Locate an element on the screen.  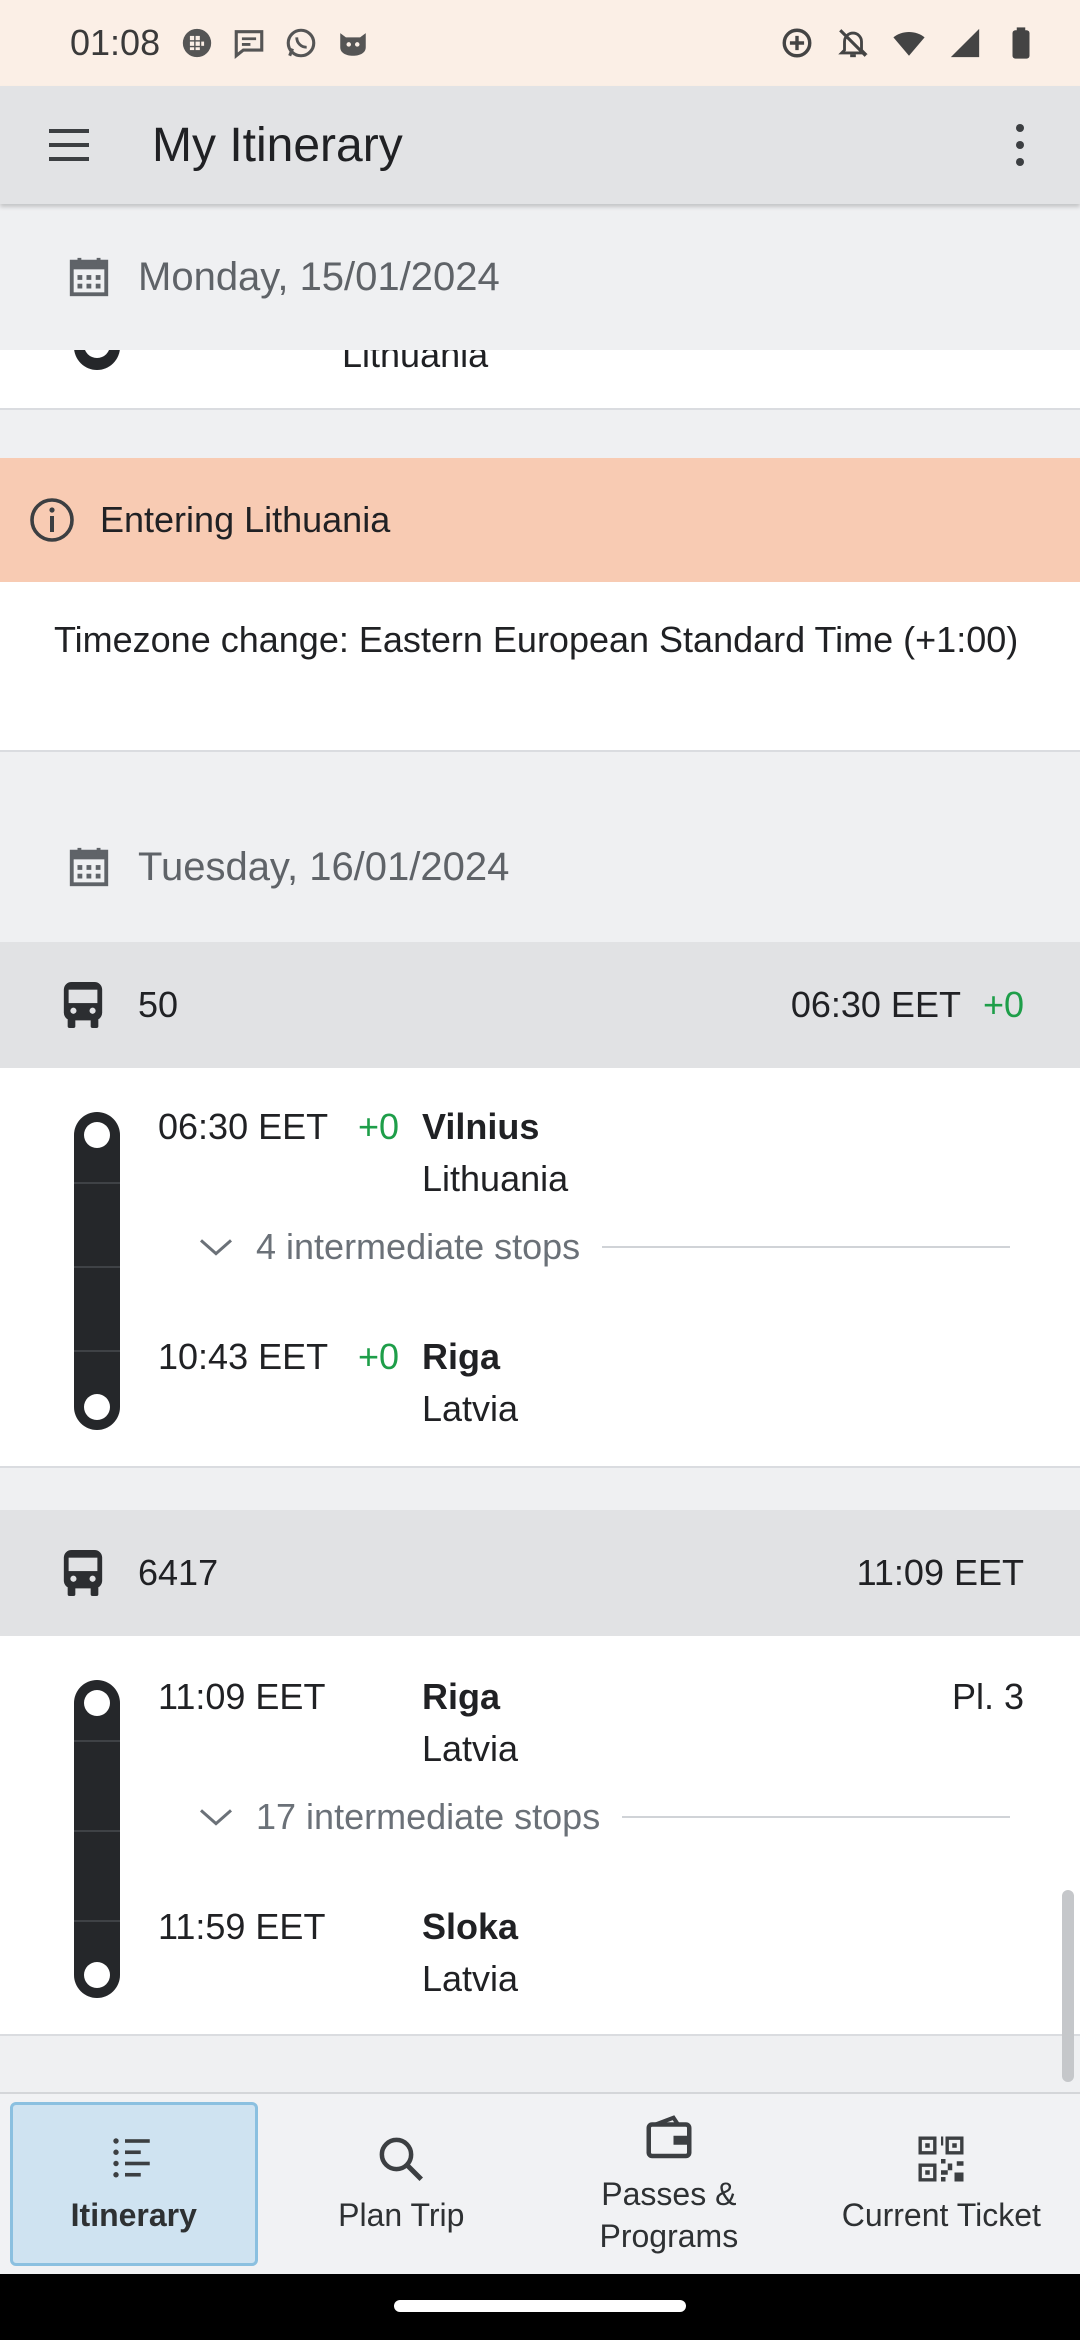
app-bar: My Itinerary is located at coordinates (540, 145).